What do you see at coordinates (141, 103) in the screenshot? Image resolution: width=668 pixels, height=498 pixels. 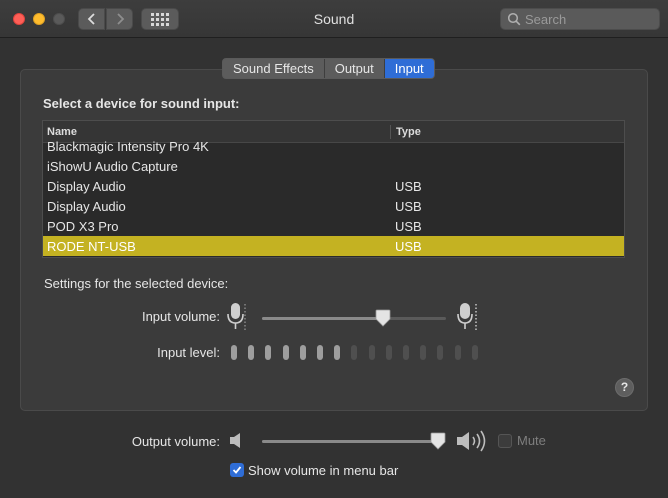 I see `device-section-title: Select a device for sound input:` at bounding box center [141, 103].